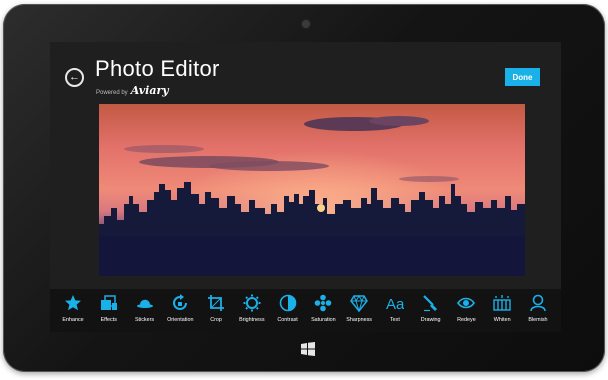 The height and width of the screenshot is (380, 608). Describe the element at coordinates (112, 93) in the screenshot. I see `powered-by-label: Powered by` at that location.